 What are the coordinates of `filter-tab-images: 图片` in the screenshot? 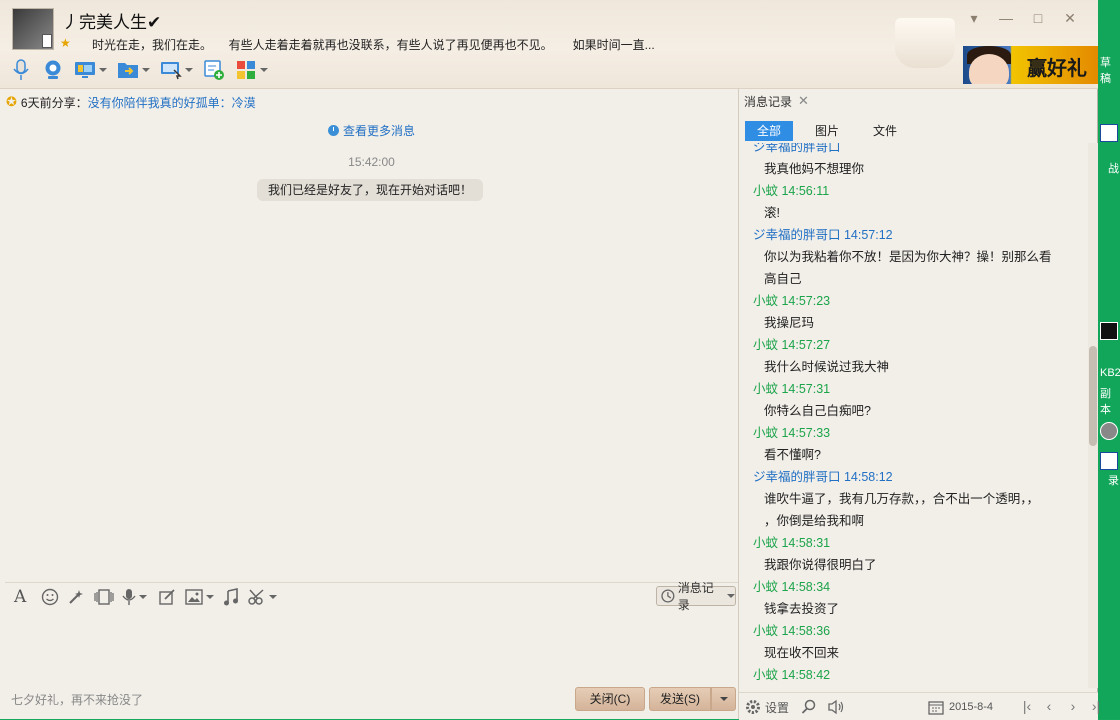 It's located at (827, 131).